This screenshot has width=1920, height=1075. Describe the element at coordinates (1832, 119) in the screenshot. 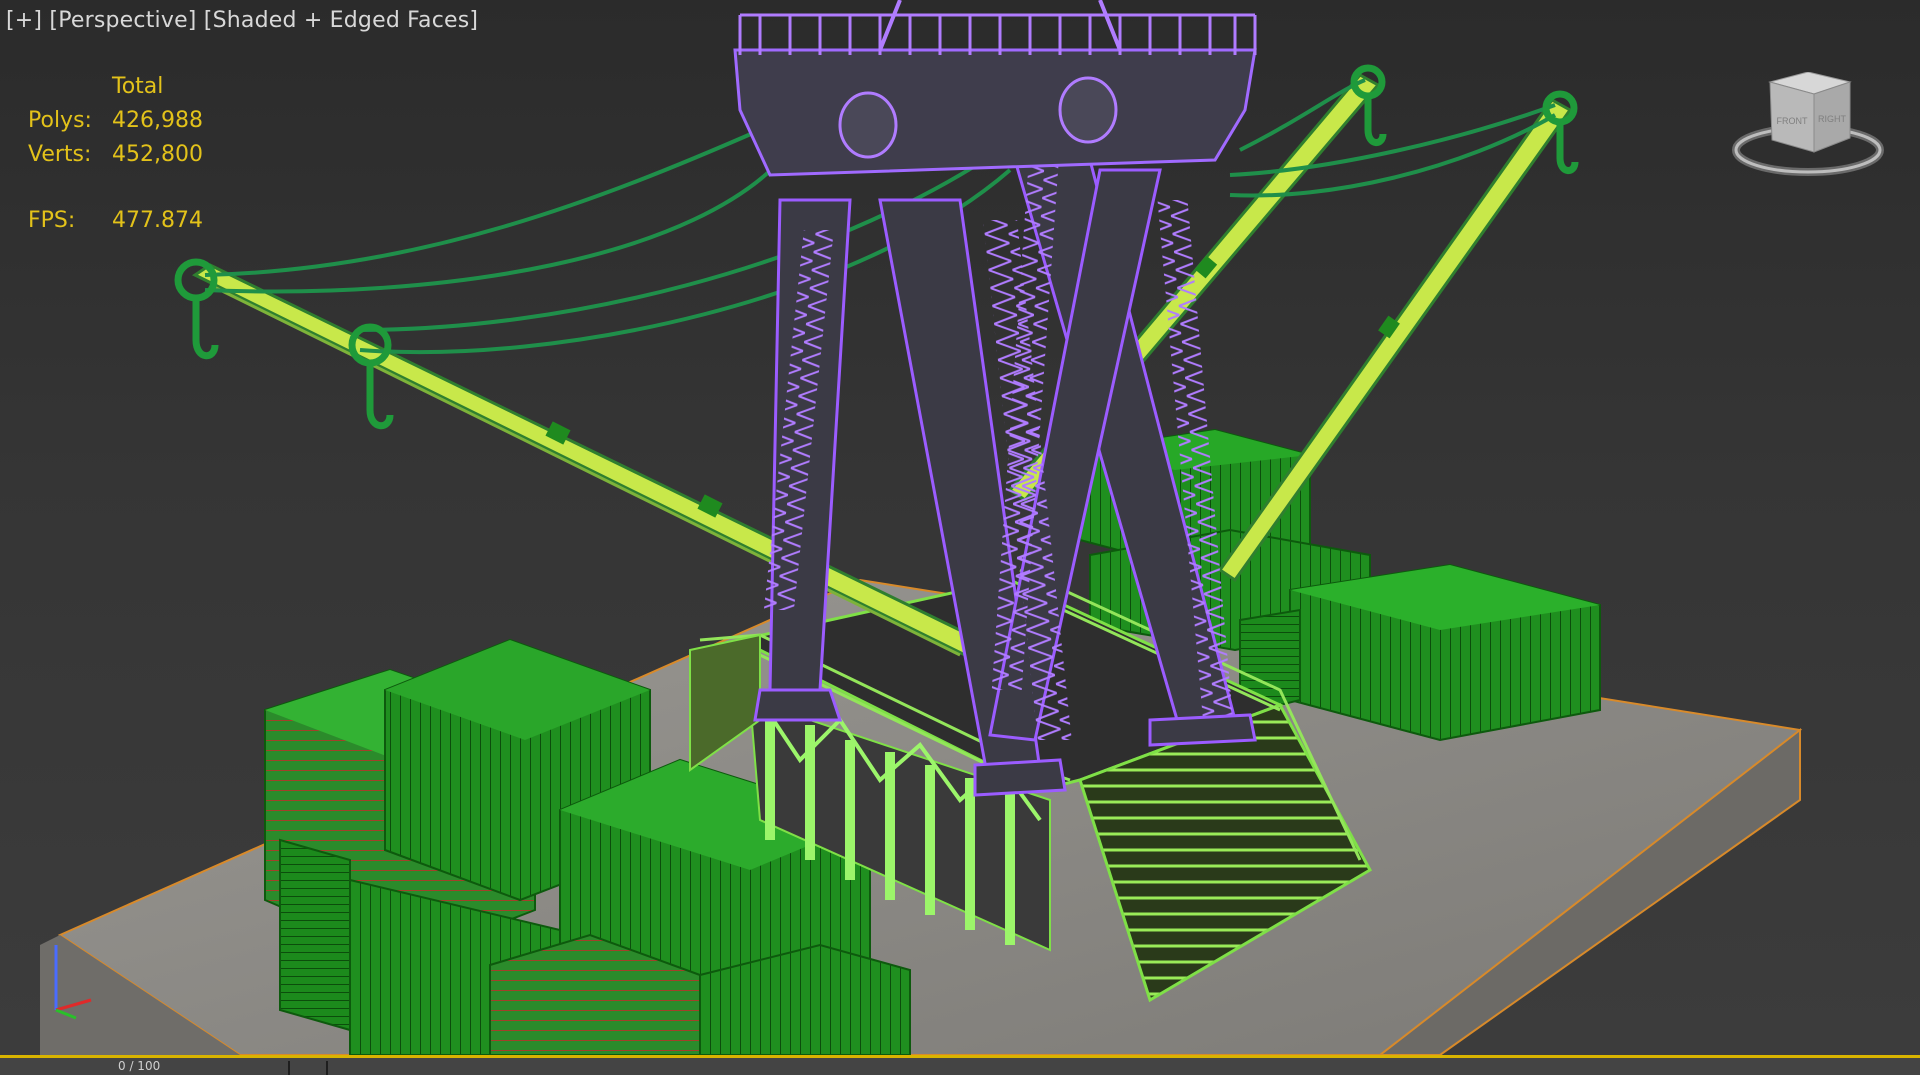

I see `viewcube-right-label: RIGHT` at that location.